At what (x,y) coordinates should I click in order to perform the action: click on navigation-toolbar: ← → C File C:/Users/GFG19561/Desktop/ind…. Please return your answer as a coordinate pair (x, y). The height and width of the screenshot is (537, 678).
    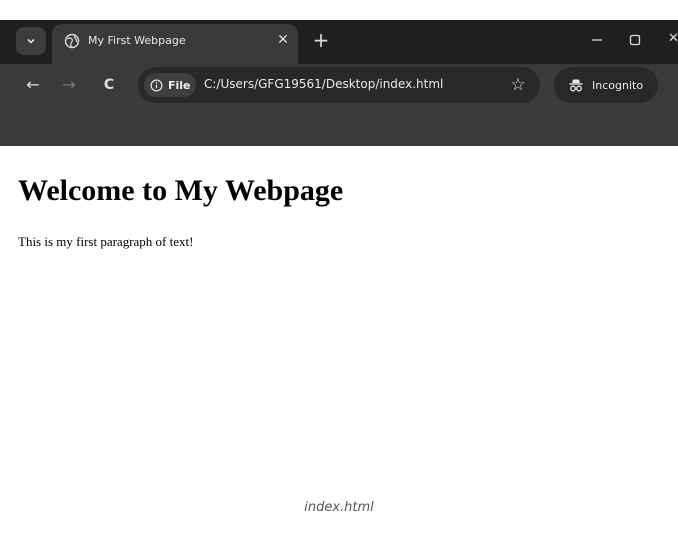
    Looking at the image, I should click on (339, 85).